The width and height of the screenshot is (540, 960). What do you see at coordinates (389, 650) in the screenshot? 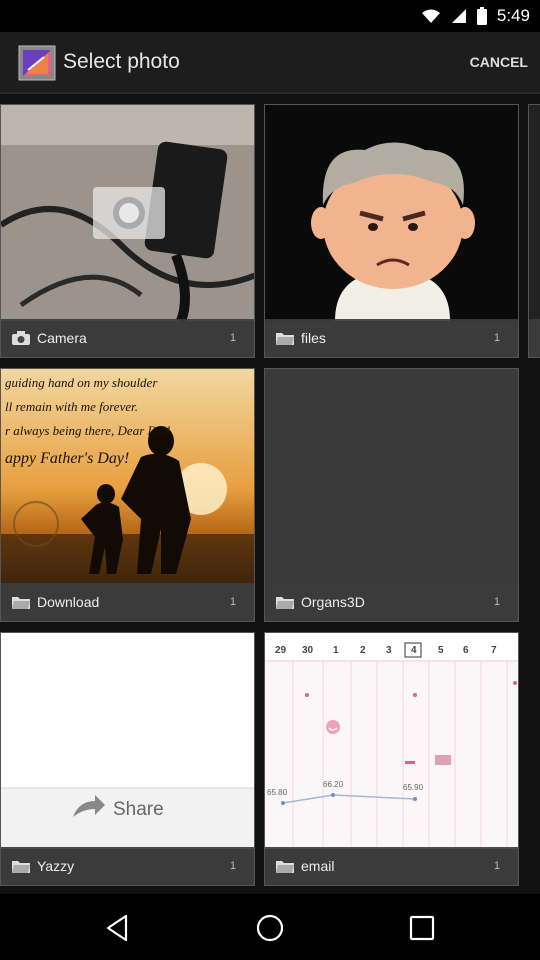
I see `calendar-day: 3` at bounding box center [389, 650].